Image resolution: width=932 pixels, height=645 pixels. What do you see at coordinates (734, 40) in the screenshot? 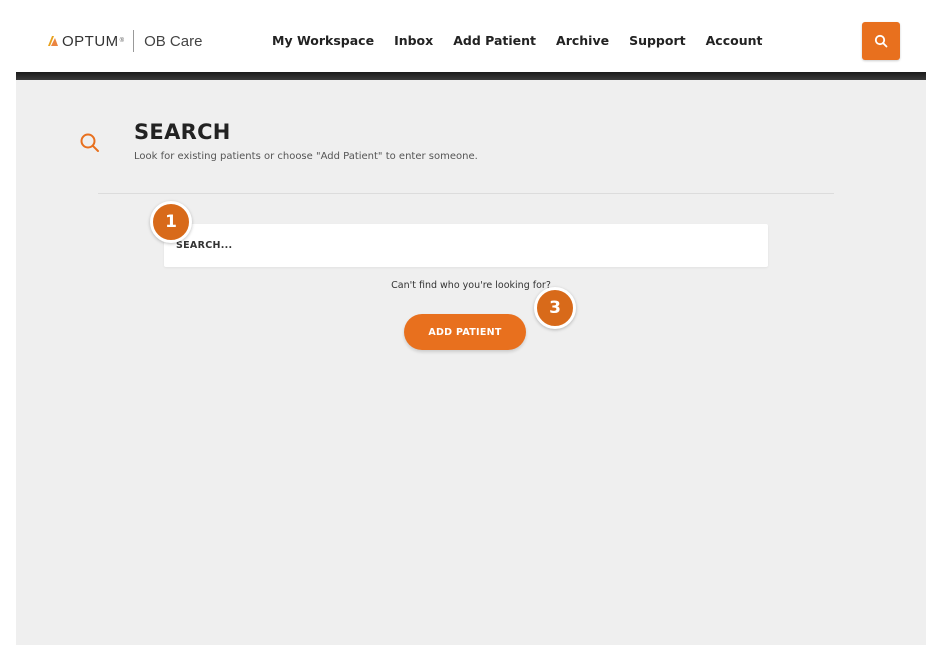
I see `nav-account: Account` at bounding box center [734, 40].